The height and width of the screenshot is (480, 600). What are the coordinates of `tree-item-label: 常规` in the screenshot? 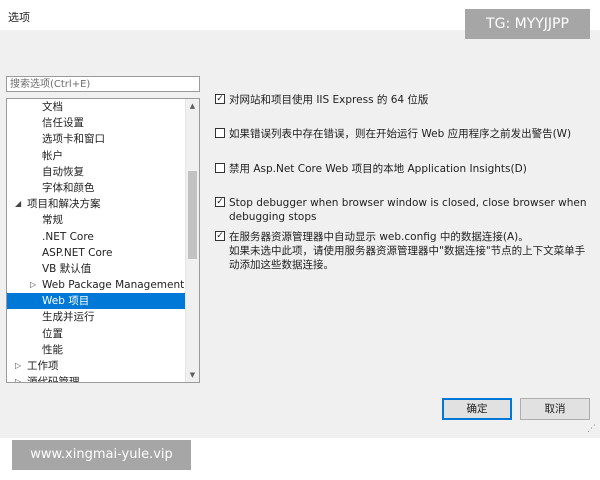 It's located at (52, 220).